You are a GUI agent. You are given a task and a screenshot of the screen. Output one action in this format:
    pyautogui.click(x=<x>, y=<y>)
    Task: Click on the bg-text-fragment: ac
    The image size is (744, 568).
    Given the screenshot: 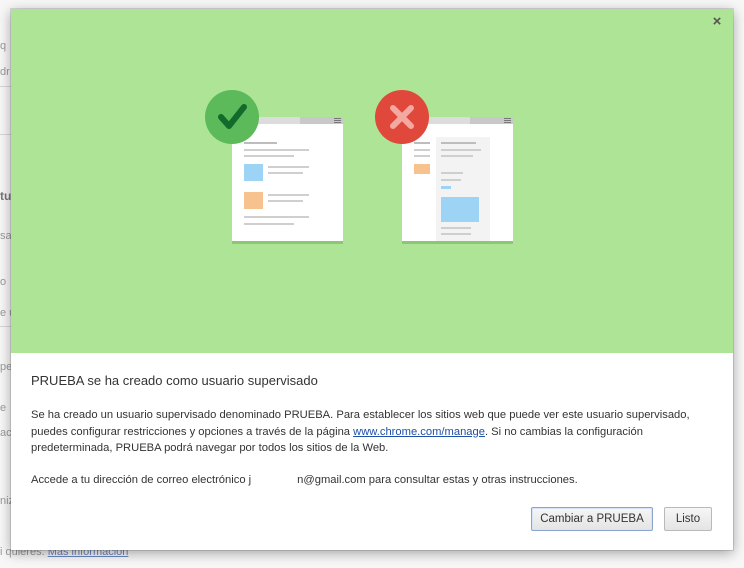 What is the action you would take?
    pyautogui.click(x=6, y=433)
    